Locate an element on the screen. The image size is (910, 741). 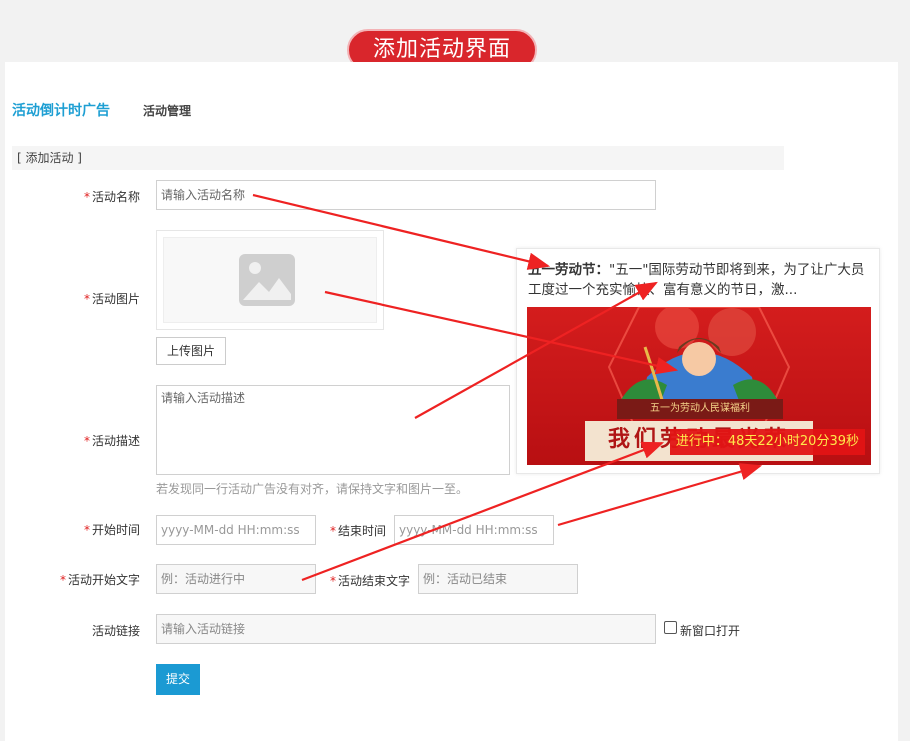
end-text-label: * 活动结束文字 is located at coordinates (369, 581).